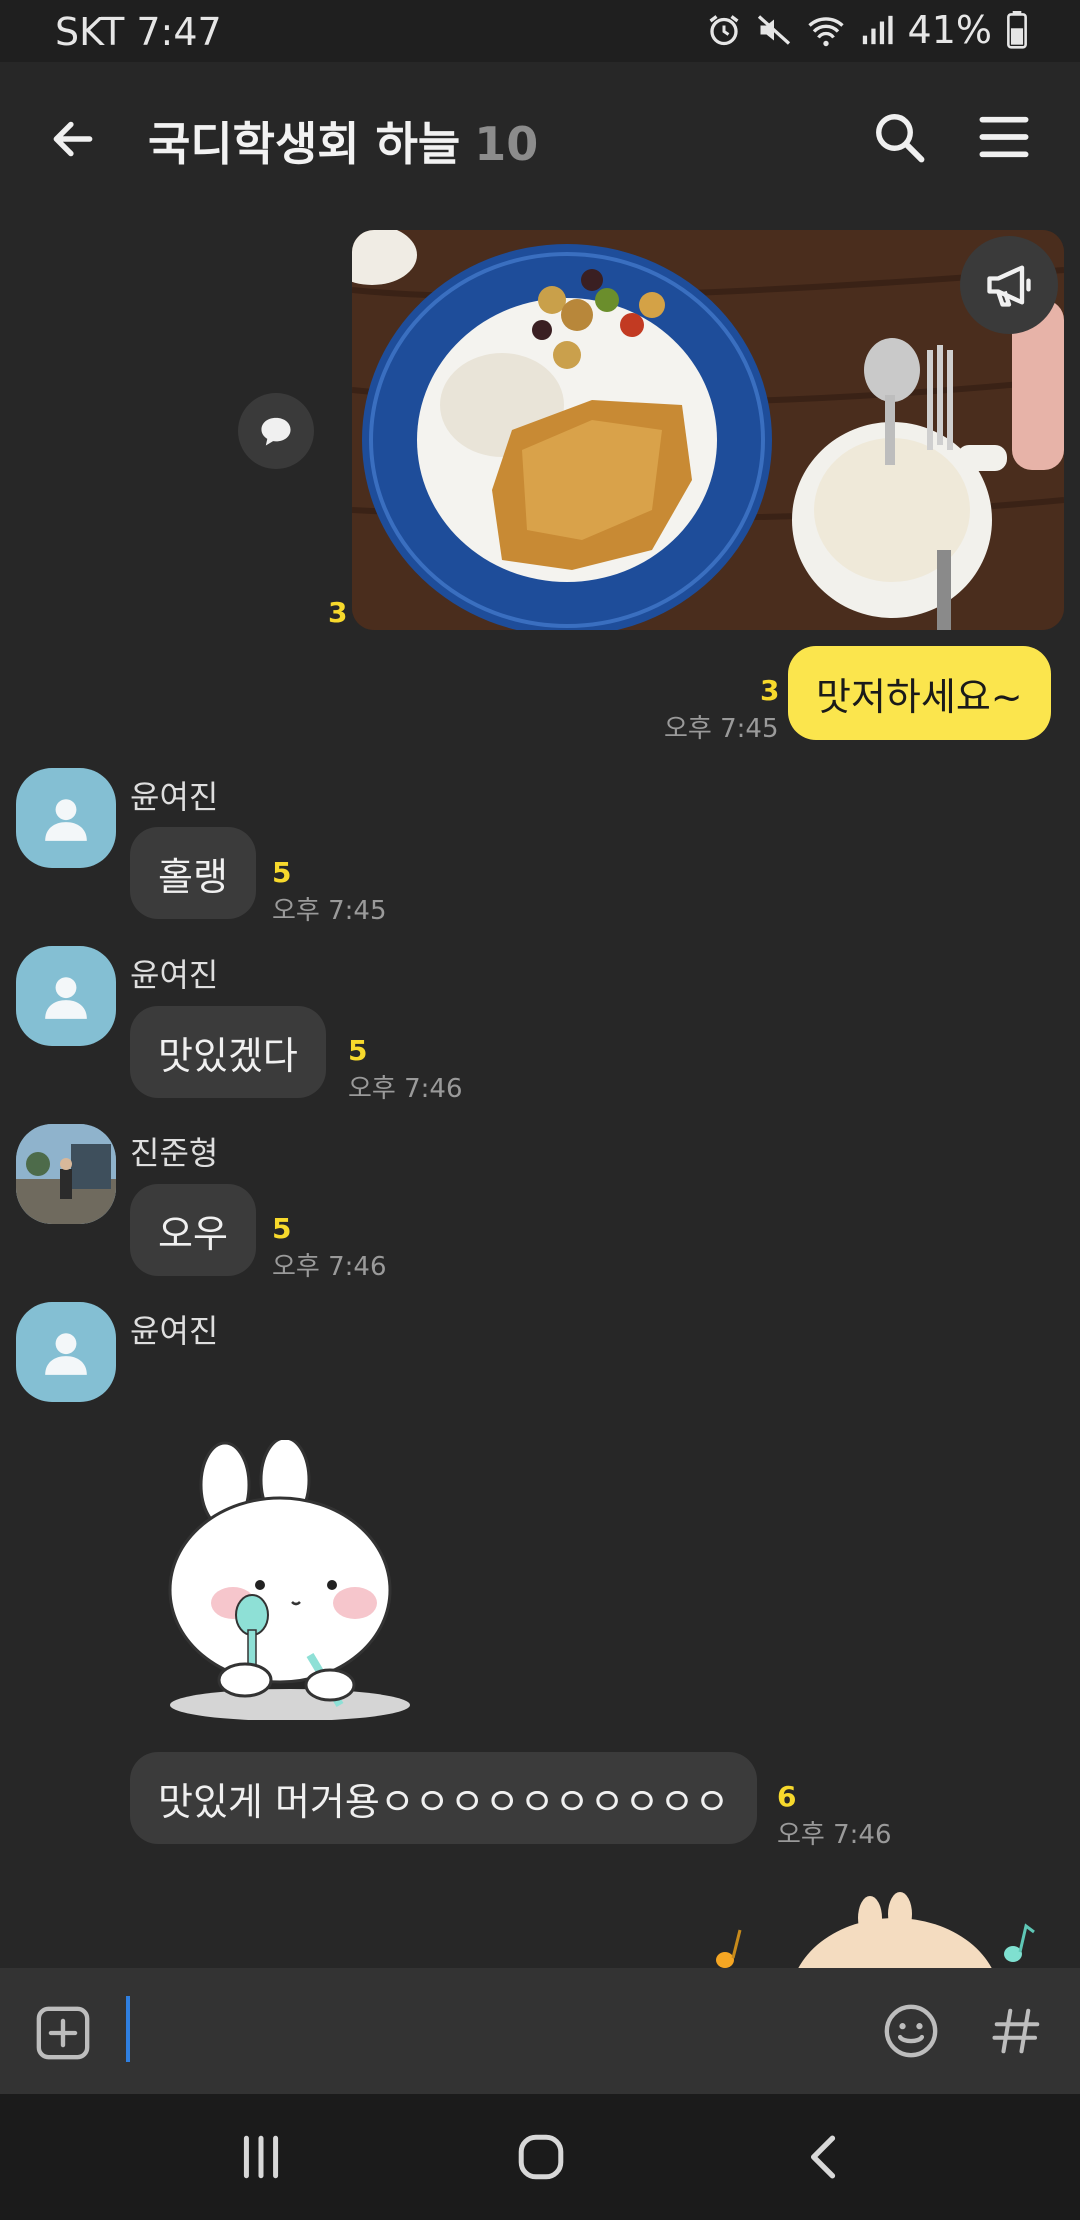  I want to click on signal-icon, so click(877, 30).